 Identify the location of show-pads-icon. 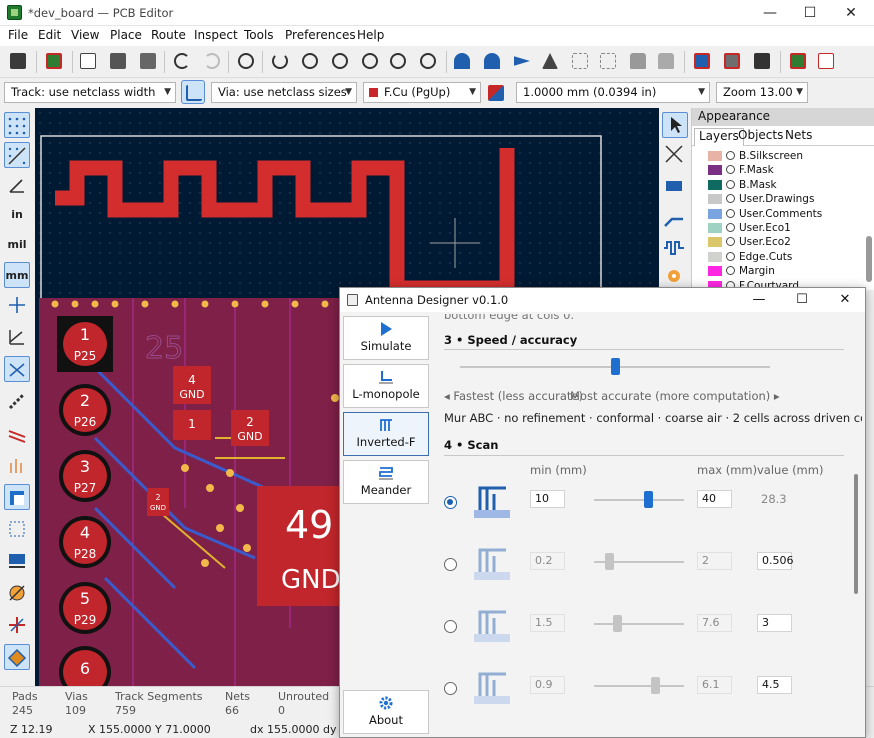
(17, 401).